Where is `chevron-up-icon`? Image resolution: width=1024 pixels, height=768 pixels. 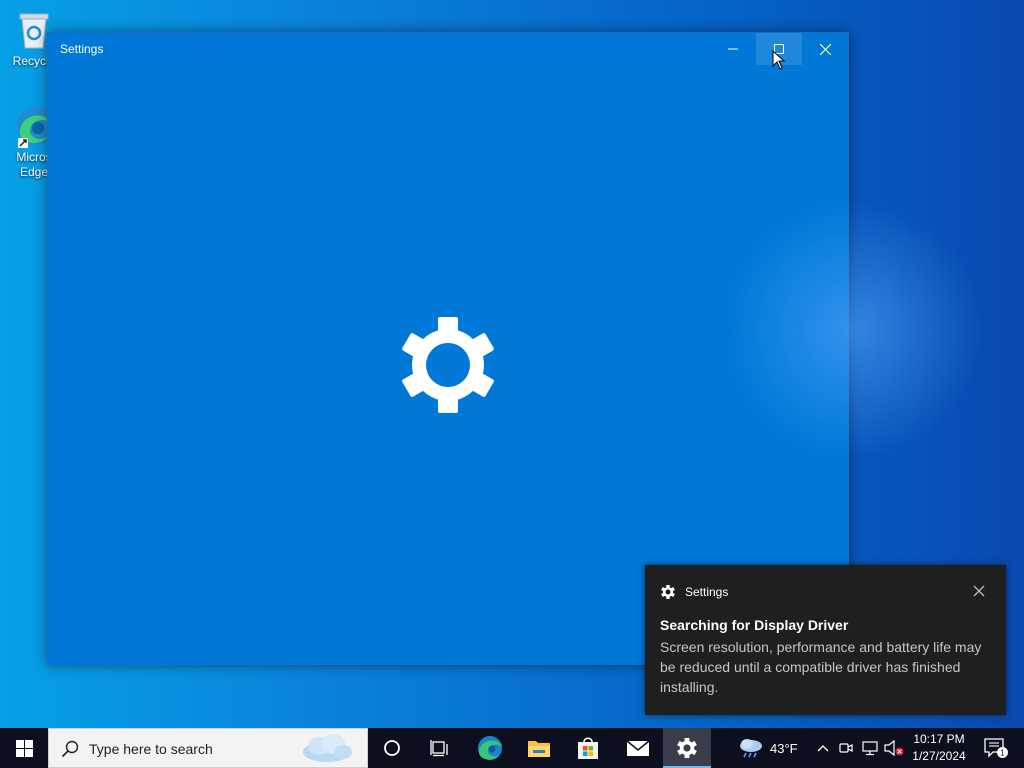
chevron-up-icon is located at coordinates (823, 748).